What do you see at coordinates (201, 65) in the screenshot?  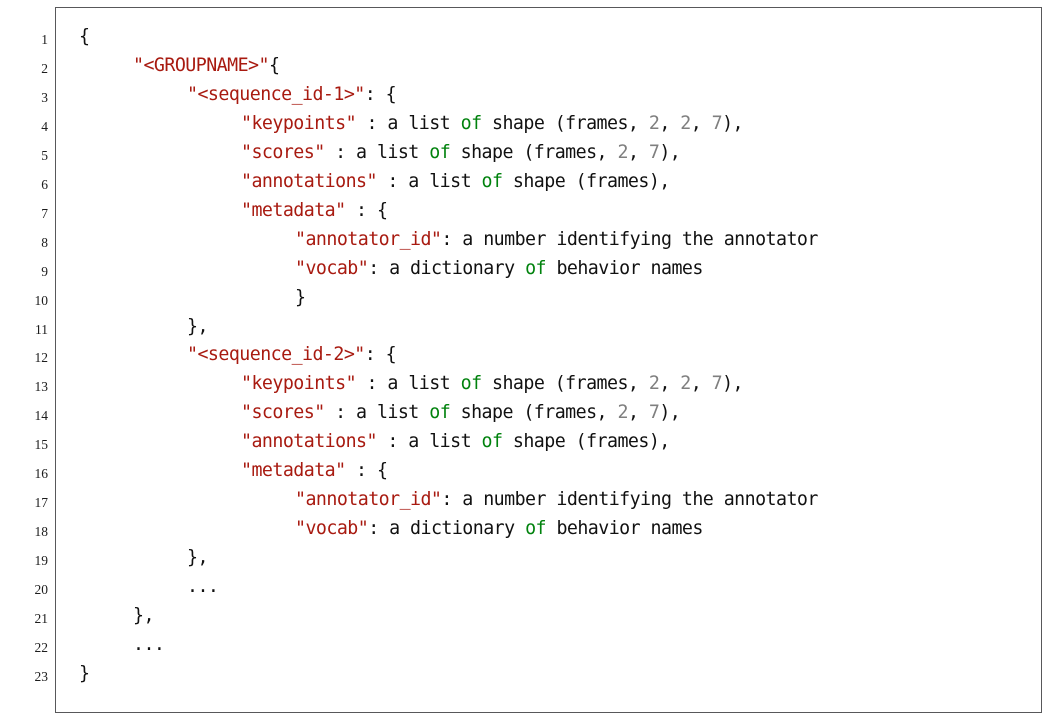 I see `code-token-string: "<GROUPNAME>"` at bounding box center [201, 65].